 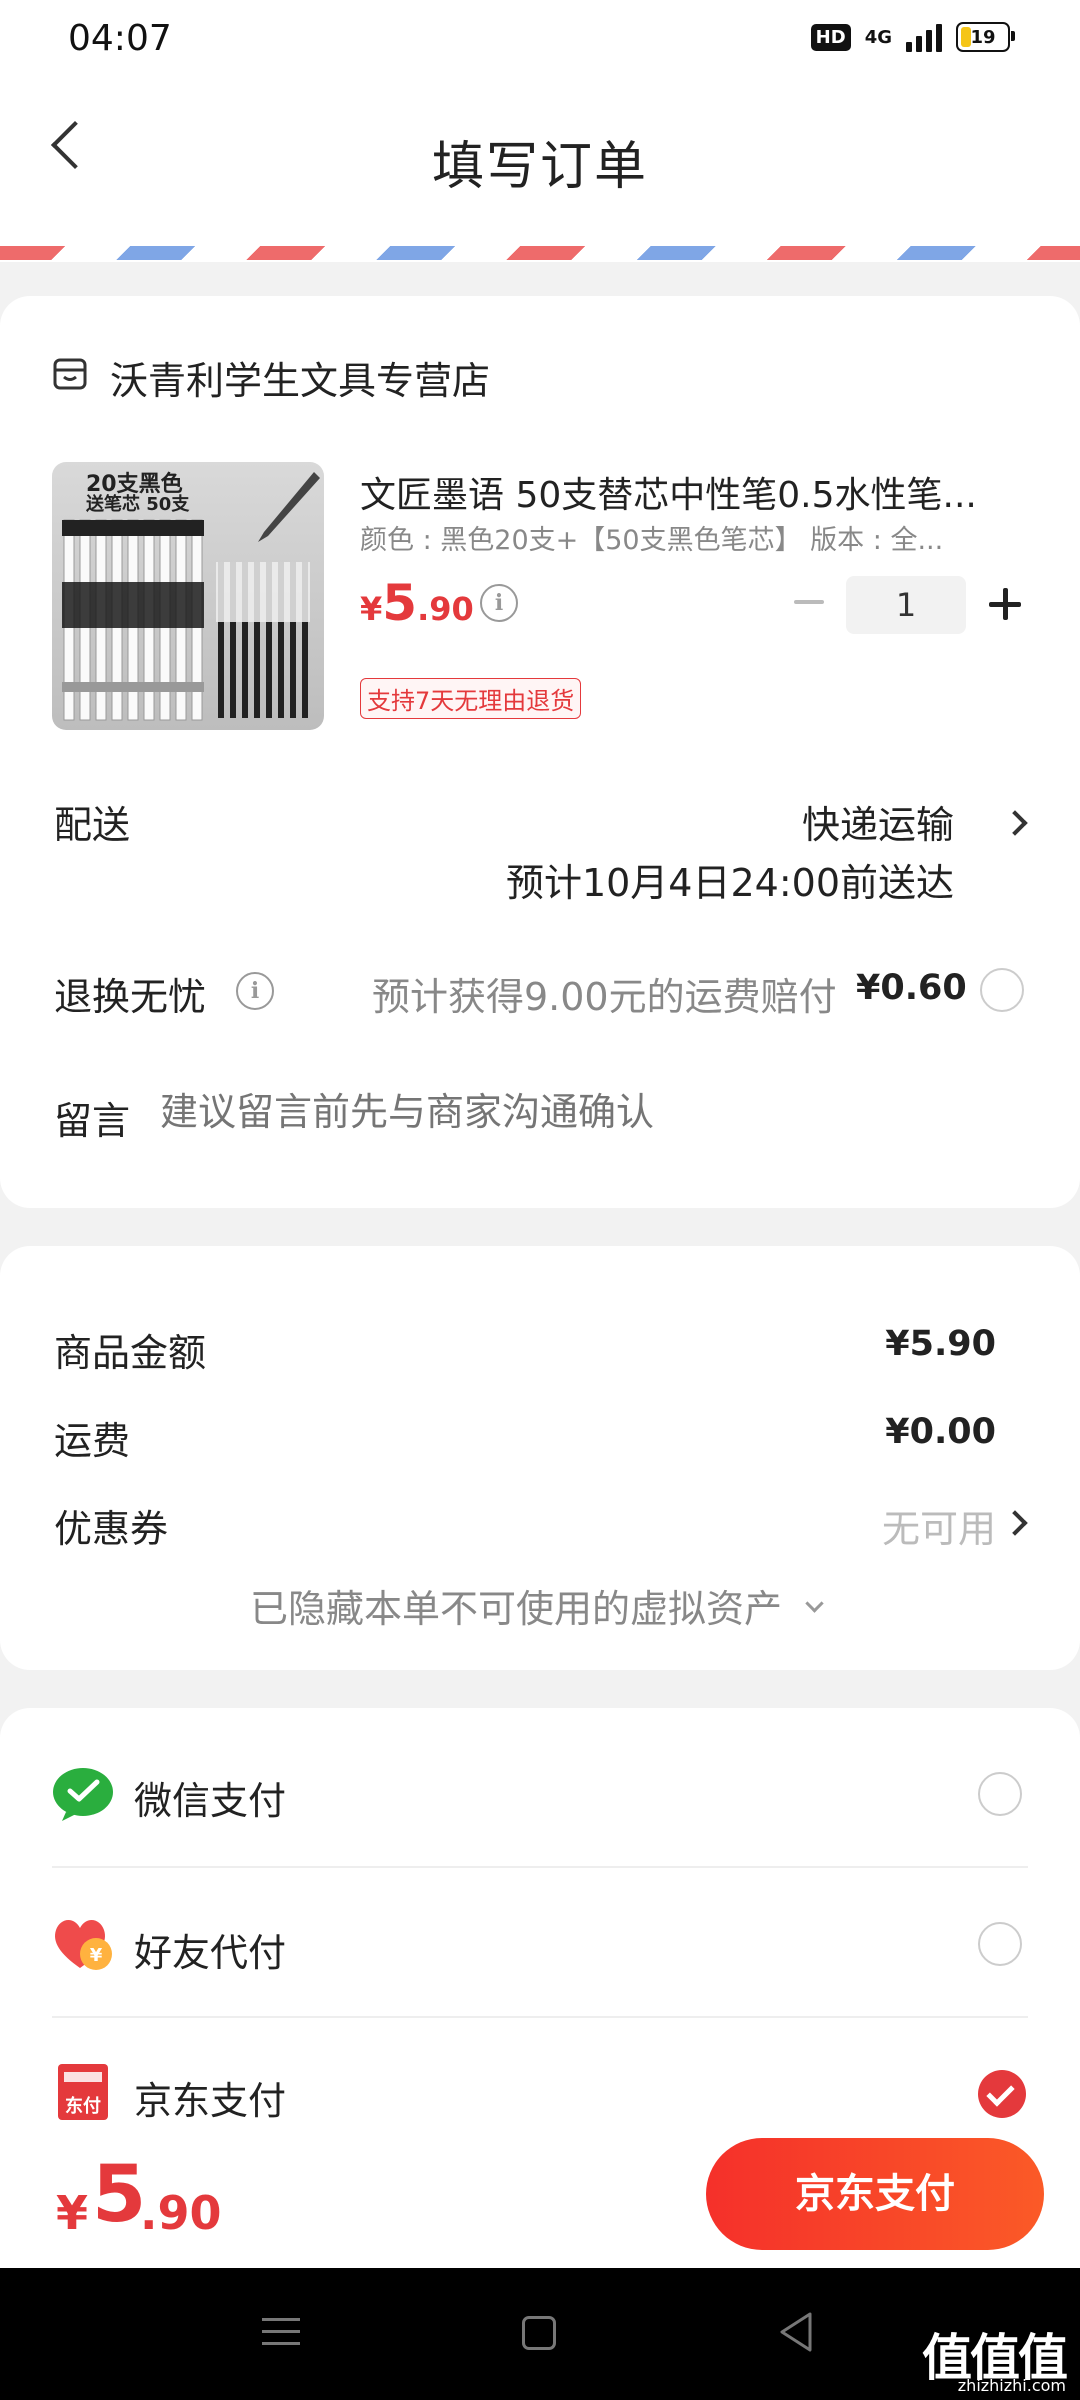 I want to click on wechat-pay-icon, so click(x=83, y=1794).